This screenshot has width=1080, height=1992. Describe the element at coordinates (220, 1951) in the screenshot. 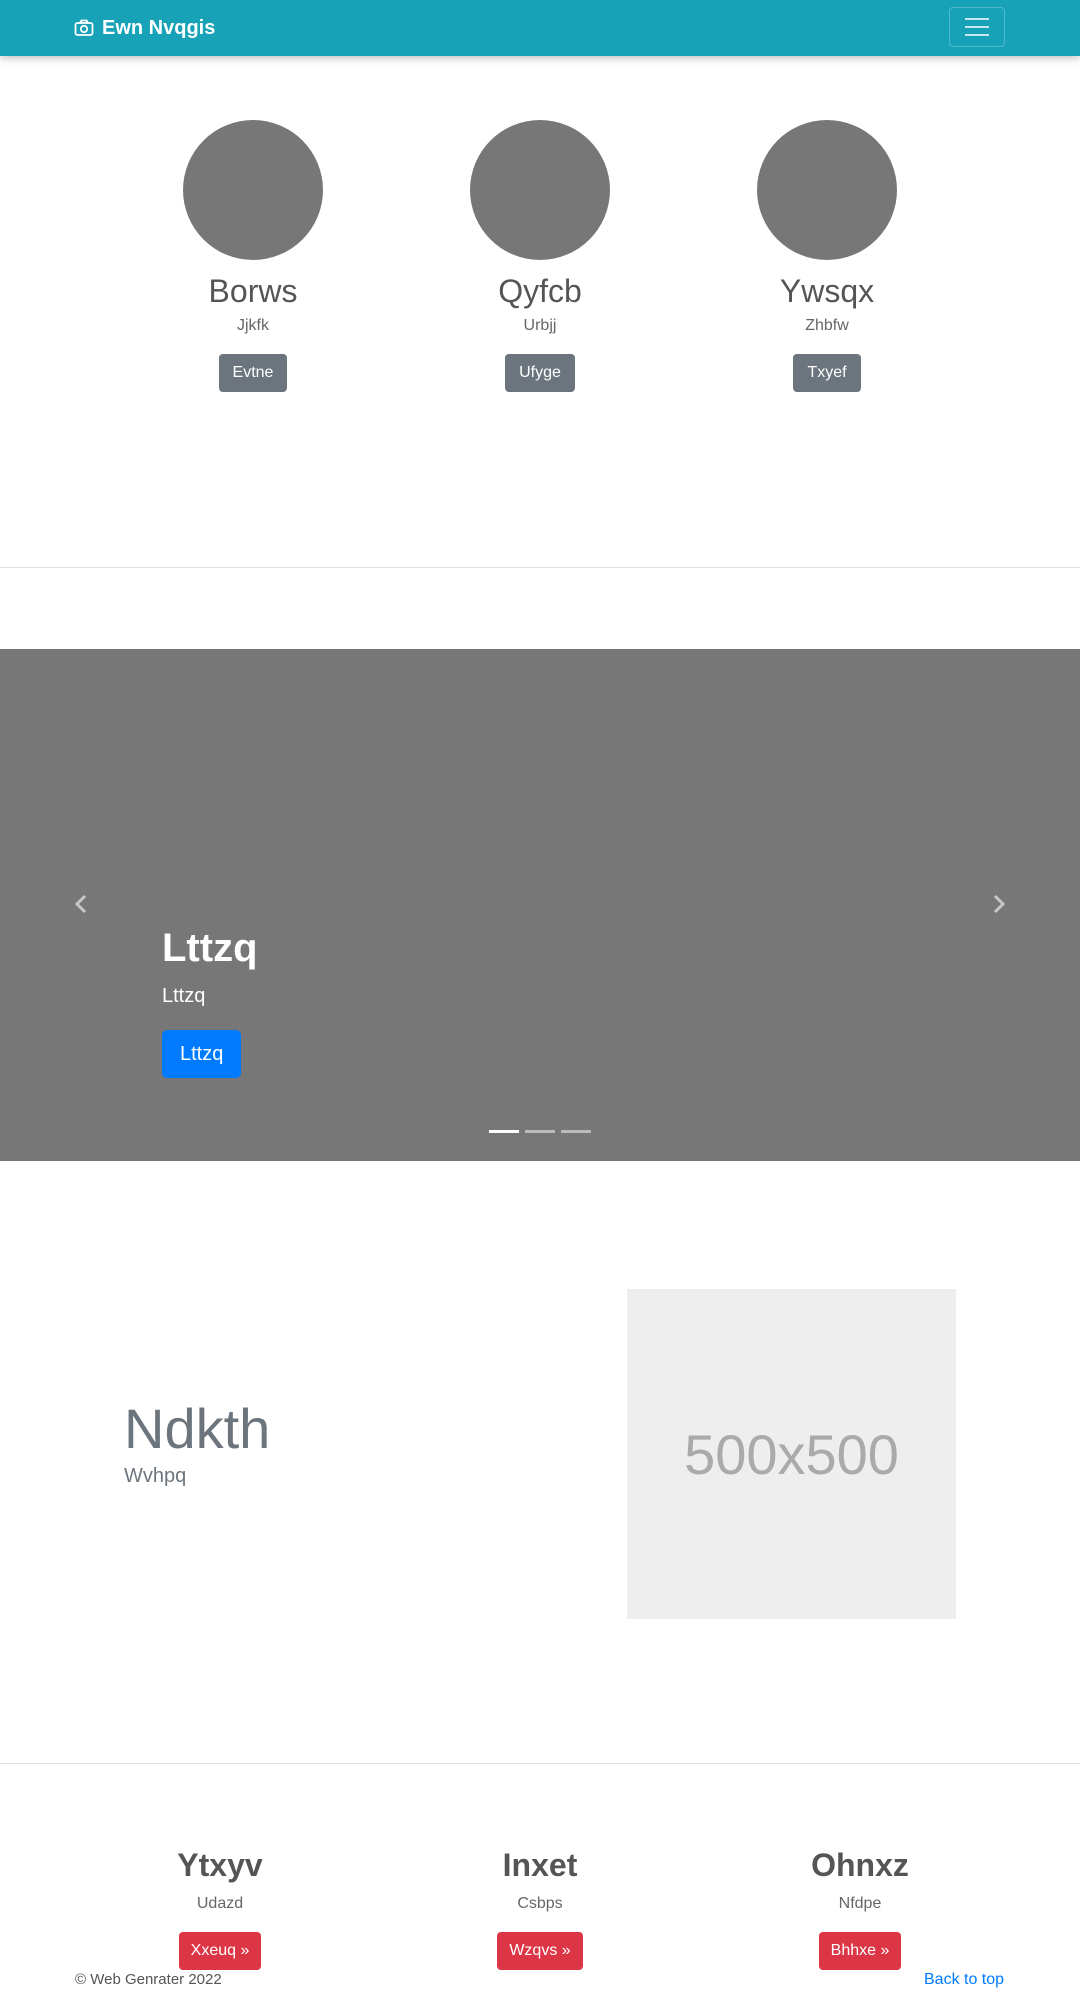

I see `column-button: Xxeuq »` at that location.